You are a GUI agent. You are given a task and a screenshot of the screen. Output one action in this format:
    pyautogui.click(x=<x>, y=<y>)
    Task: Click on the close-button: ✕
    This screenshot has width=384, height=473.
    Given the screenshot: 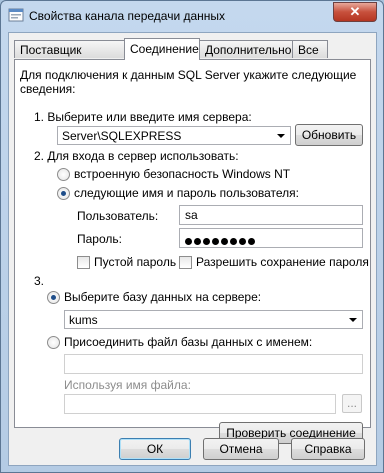 What is the action you would take?
    pyautogui.click(x=355, y=12)
    